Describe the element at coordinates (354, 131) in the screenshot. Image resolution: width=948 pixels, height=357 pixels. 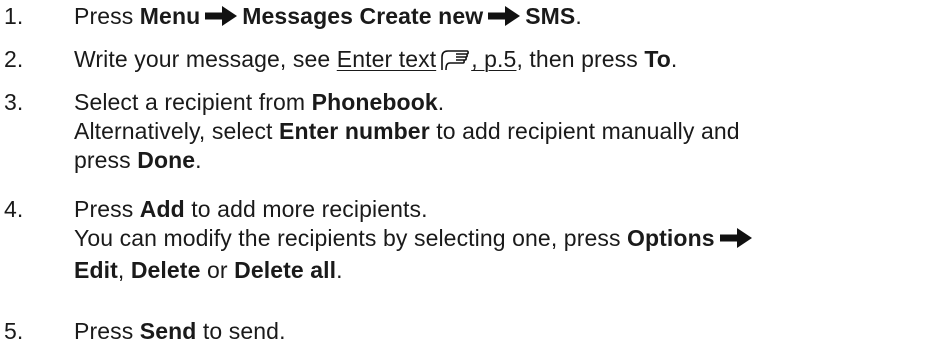
I see `enter-number-keyword: Enter number` at that location.